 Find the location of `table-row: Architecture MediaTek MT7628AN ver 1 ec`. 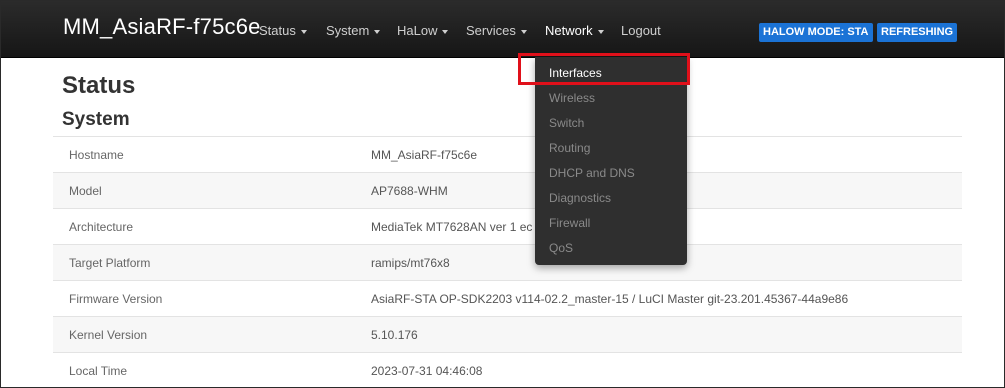

table-row: Architecture MediaTek MT7628AN ver 1 ec is located at coordinates (507, 226).